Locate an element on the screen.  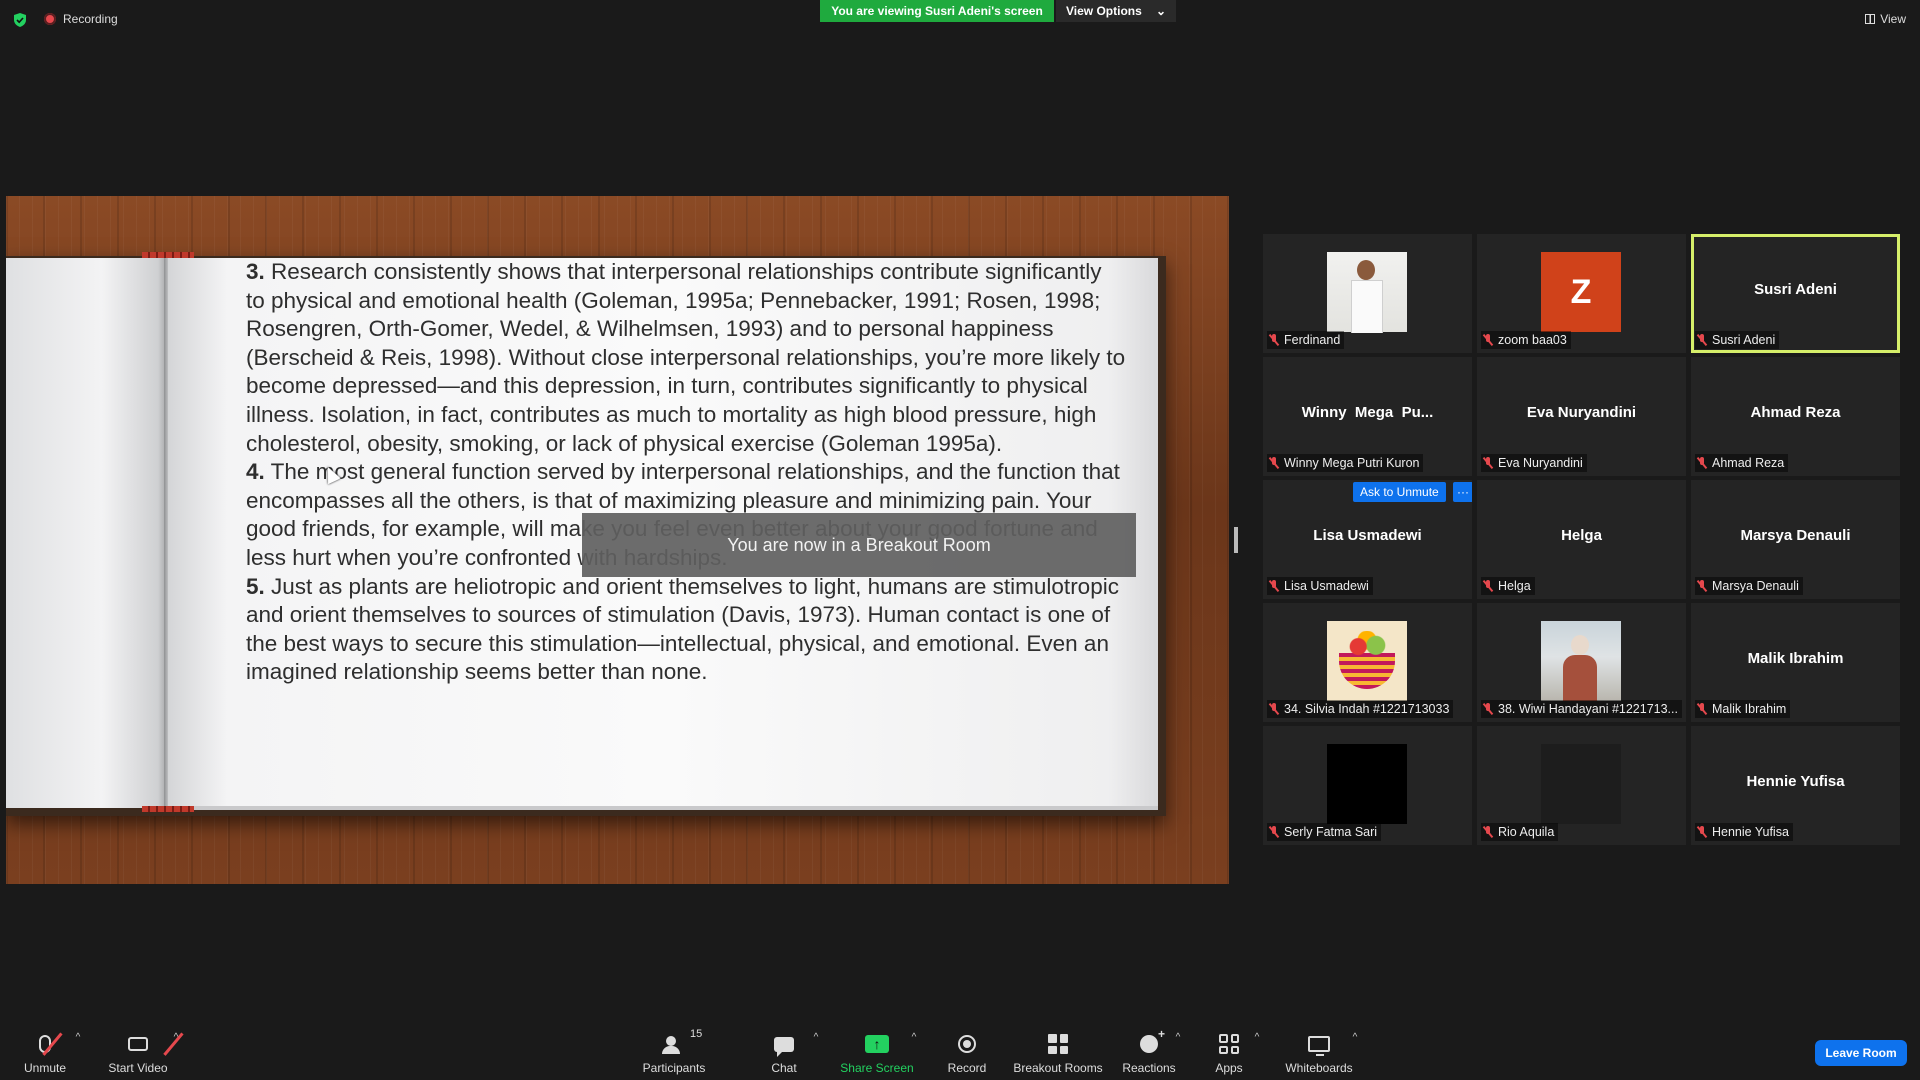
apps-icon is located at coordinates (1229, 1044).